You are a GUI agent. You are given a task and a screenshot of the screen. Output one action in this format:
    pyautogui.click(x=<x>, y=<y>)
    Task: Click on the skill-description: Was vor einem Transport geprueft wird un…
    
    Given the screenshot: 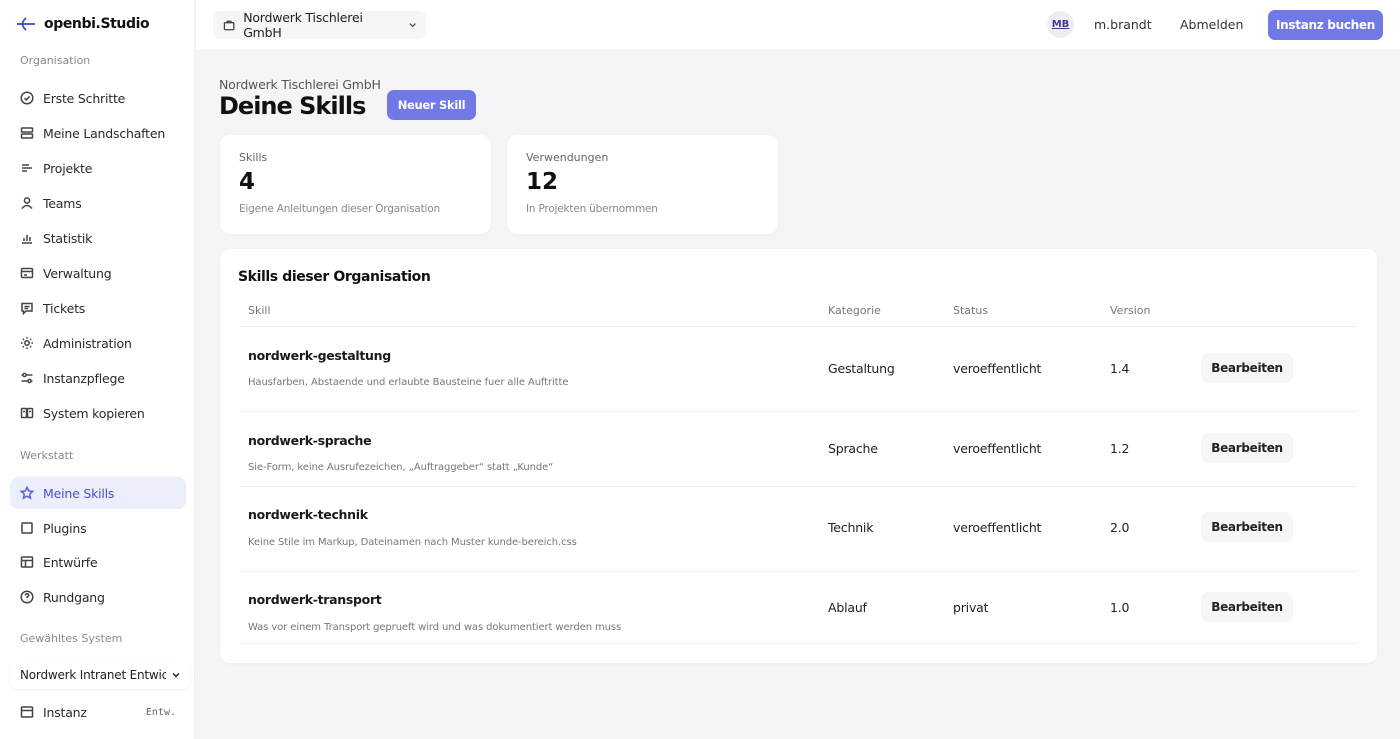 What is the action you would take?
    pyautogui.click(x=435, y=627)
    